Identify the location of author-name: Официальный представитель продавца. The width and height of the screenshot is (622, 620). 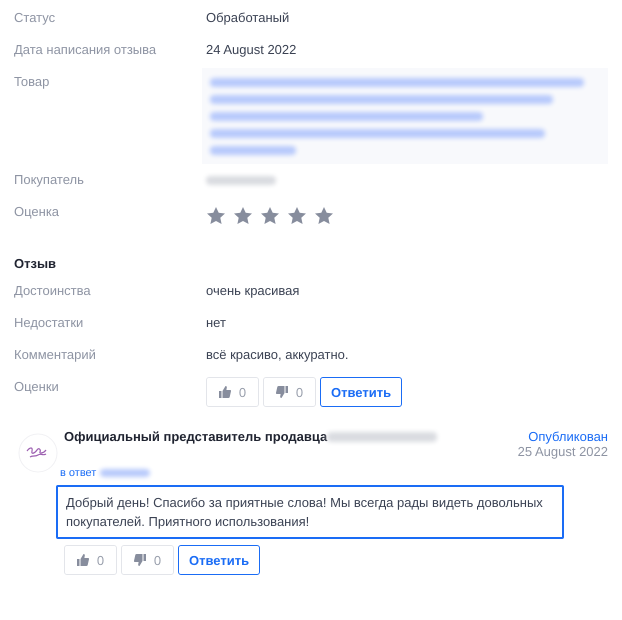
(196, 436).